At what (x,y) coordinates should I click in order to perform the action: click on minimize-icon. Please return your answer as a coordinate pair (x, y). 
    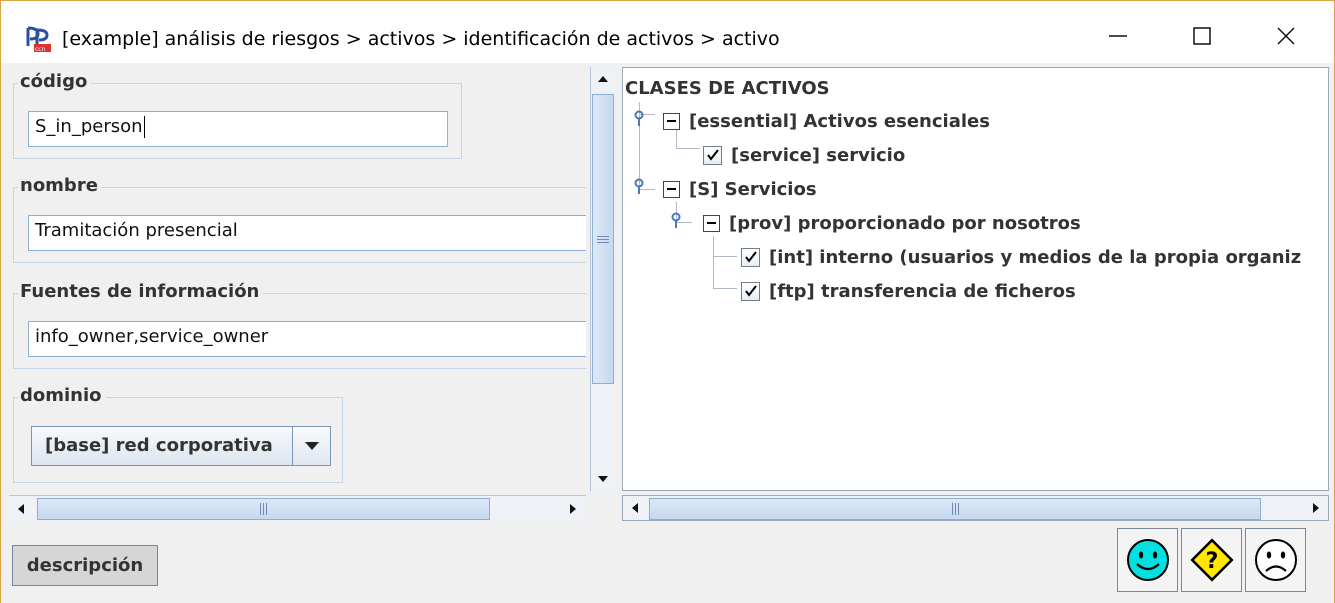
    Looking at the image, I should click on (1118, 36).